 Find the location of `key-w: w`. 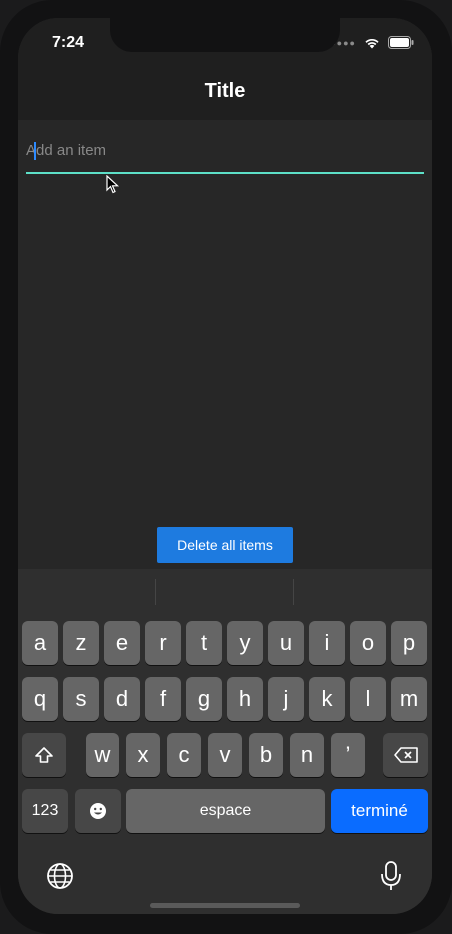

key-w: w is located at coordinates (102, 755).